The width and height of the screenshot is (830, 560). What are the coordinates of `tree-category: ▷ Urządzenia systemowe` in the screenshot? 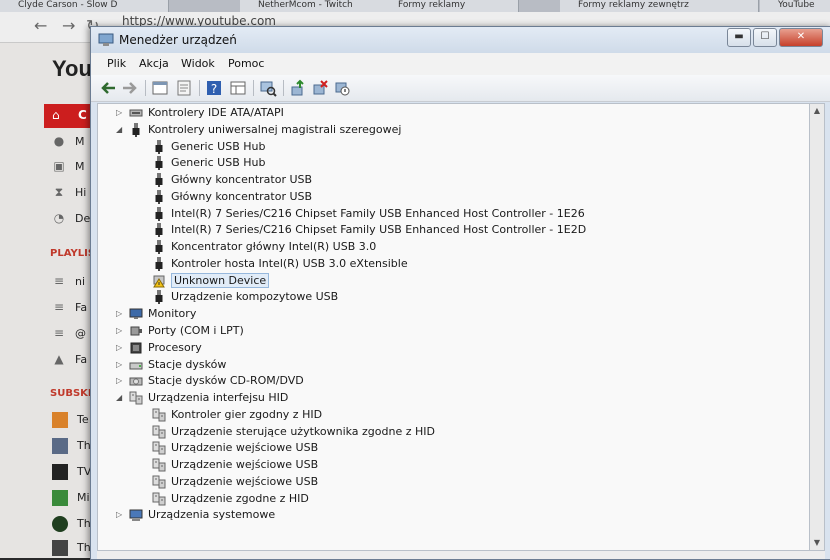 It's located at (456, 515).